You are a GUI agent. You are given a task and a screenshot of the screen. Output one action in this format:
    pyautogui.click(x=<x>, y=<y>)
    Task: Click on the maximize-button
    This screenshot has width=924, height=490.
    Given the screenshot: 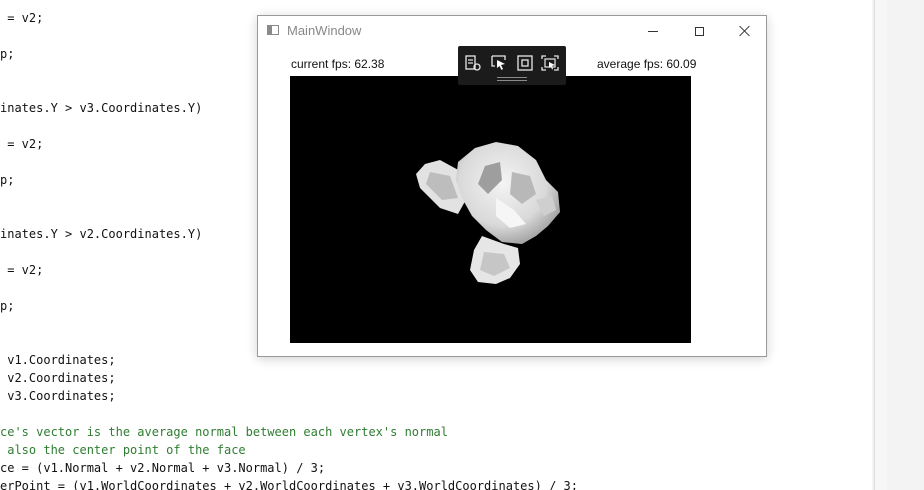 What is the action you would take?
    pyautogui.click(x=699, y=31)
    